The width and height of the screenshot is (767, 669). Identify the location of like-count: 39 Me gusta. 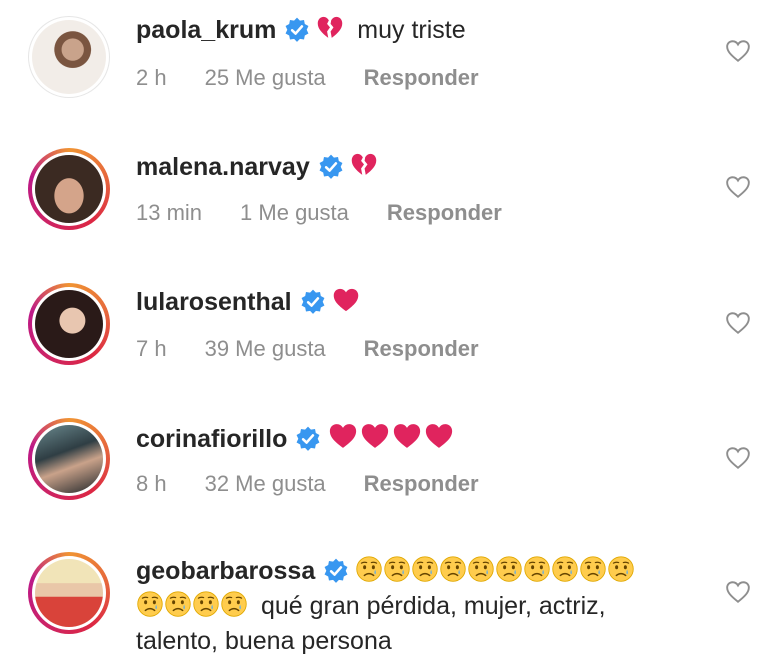
(265, 348).